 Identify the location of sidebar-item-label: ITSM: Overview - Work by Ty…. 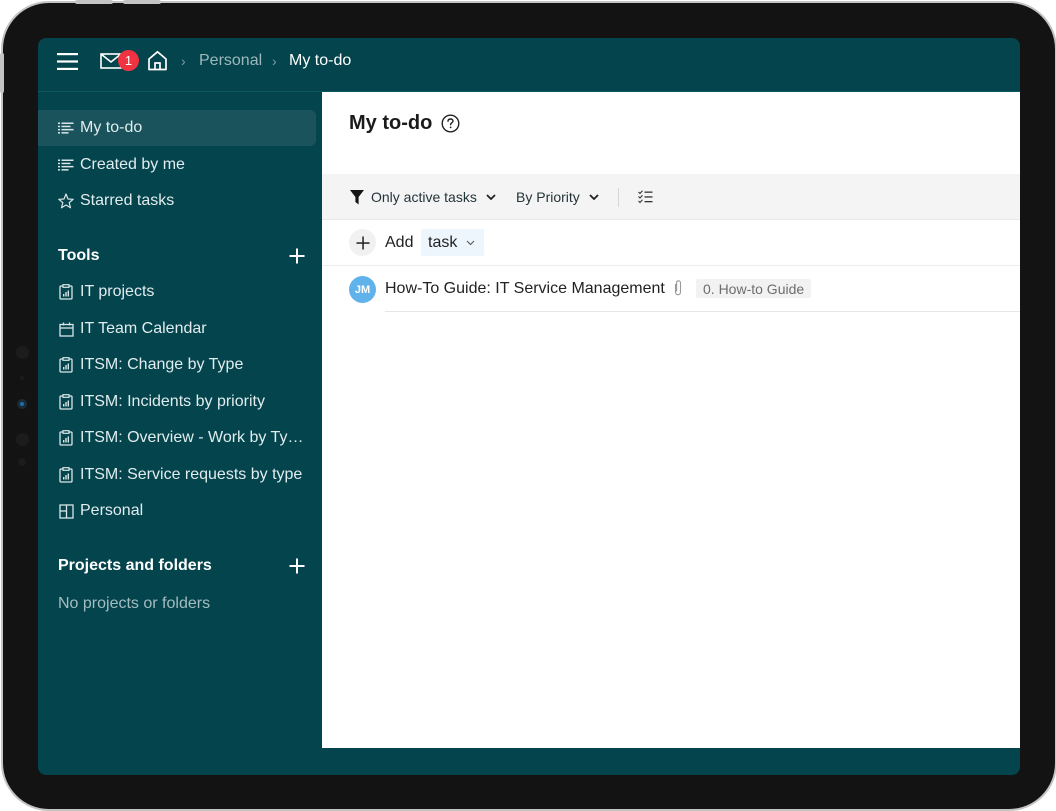
(192, 437).